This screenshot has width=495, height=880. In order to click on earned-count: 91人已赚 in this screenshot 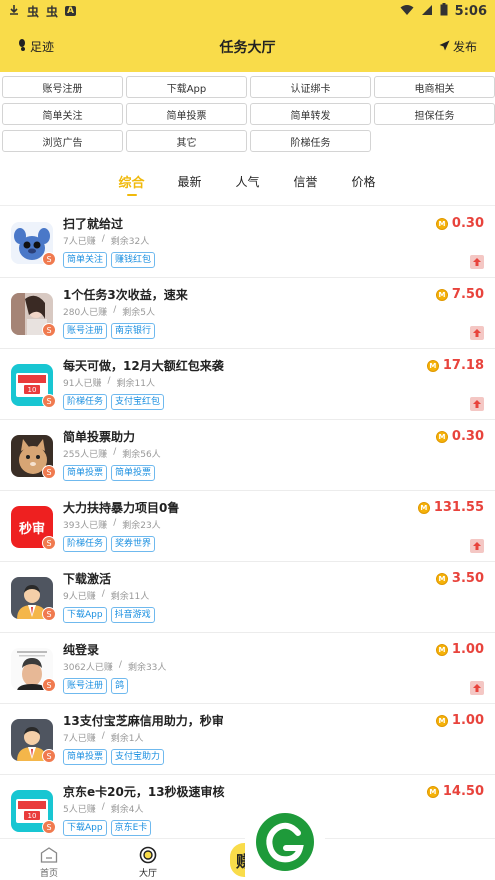, I will do `click(82, 384)`.